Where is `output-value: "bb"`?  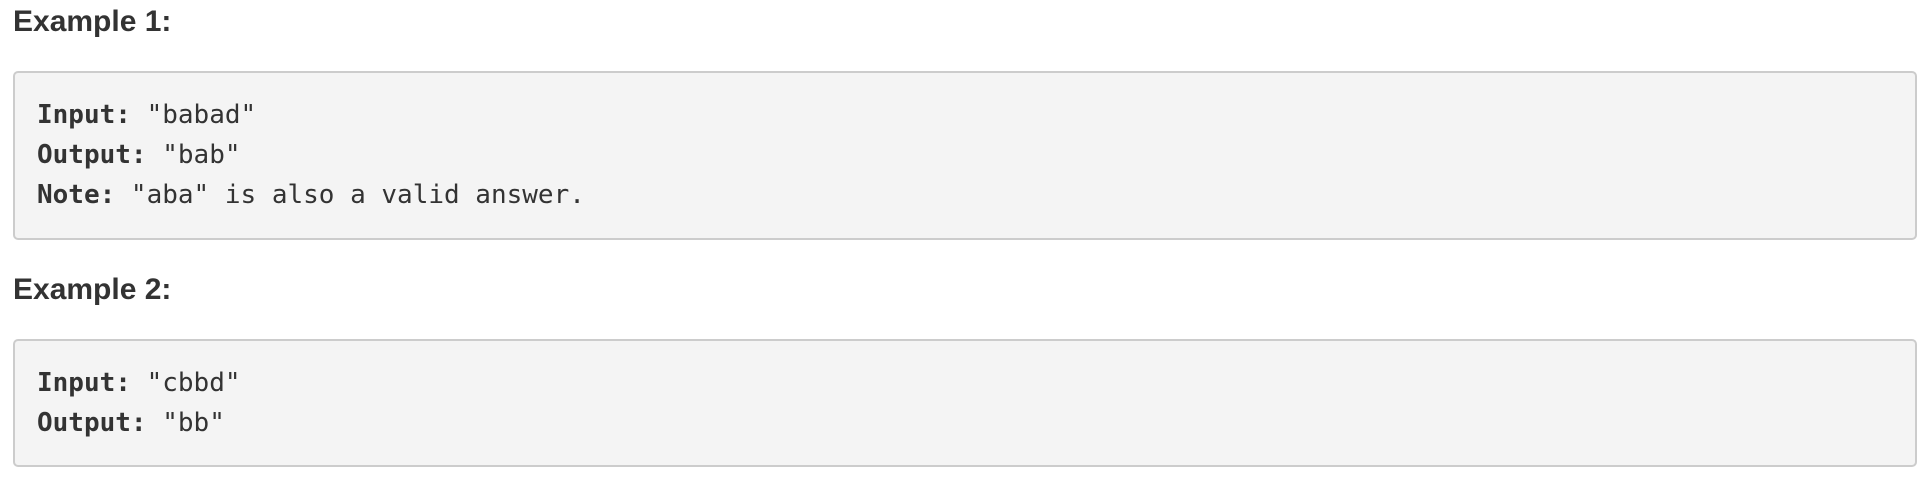 output-value: "bb" is located at coordinates (185, 423).